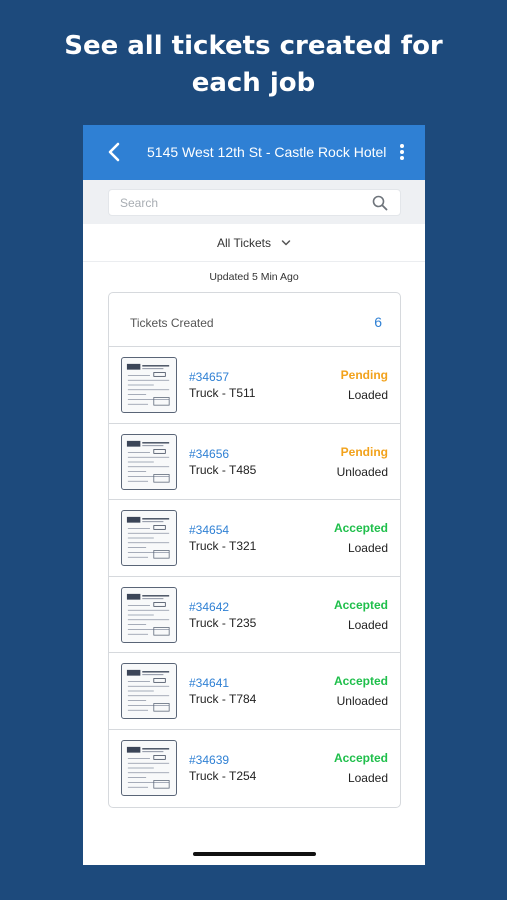 Image resolution: width=507 pixels, height=900 pixels. What do you see at coordinates (223, 622) in the screenshot?
I see `ticket-truck: Truck - T235` at bounding box center [223, 622].